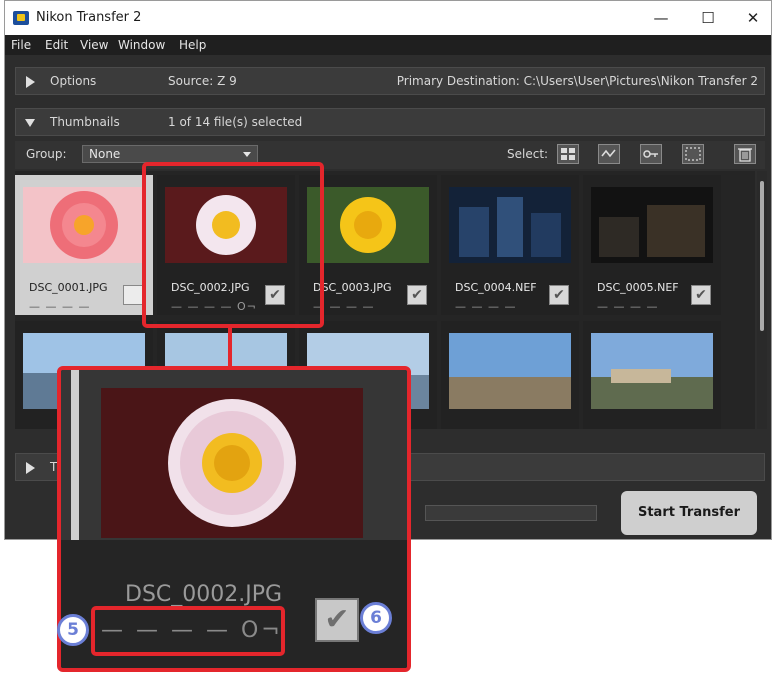  What do you see at coordinates (638, 287) in the screenshot?
I see `thumbnail-filename: DSC_0005.NEF` at bounding box center [638, 287].